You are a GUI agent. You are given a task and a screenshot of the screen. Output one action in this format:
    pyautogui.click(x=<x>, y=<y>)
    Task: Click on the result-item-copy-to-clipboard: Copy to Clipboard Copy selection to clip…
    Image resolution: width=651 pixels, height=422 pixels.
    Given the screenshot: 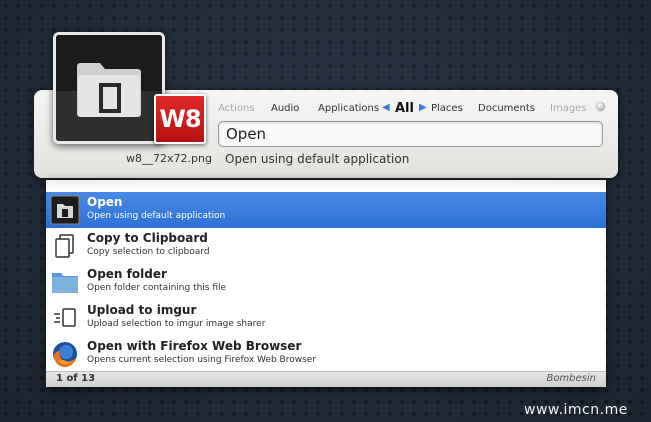 What is the action you would take?
    pyautogui.click(x=326, y=246)
    